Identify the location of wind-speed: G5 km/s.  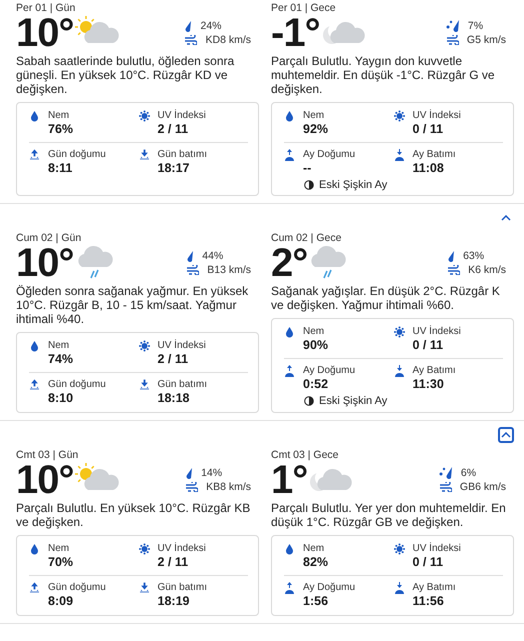
(486, 40).